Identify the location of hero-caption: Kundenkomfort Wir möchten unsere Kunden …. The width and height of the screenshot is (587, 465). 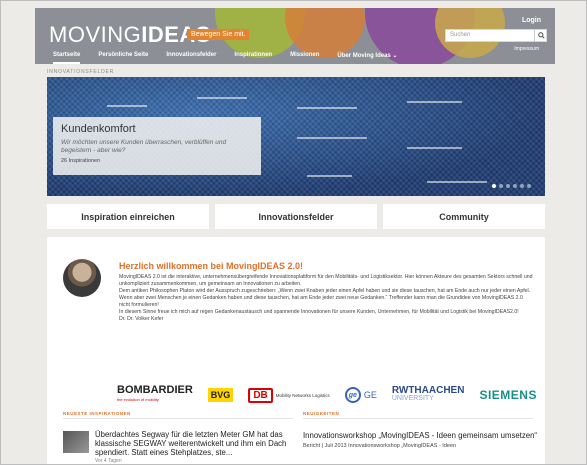
(157, 146).